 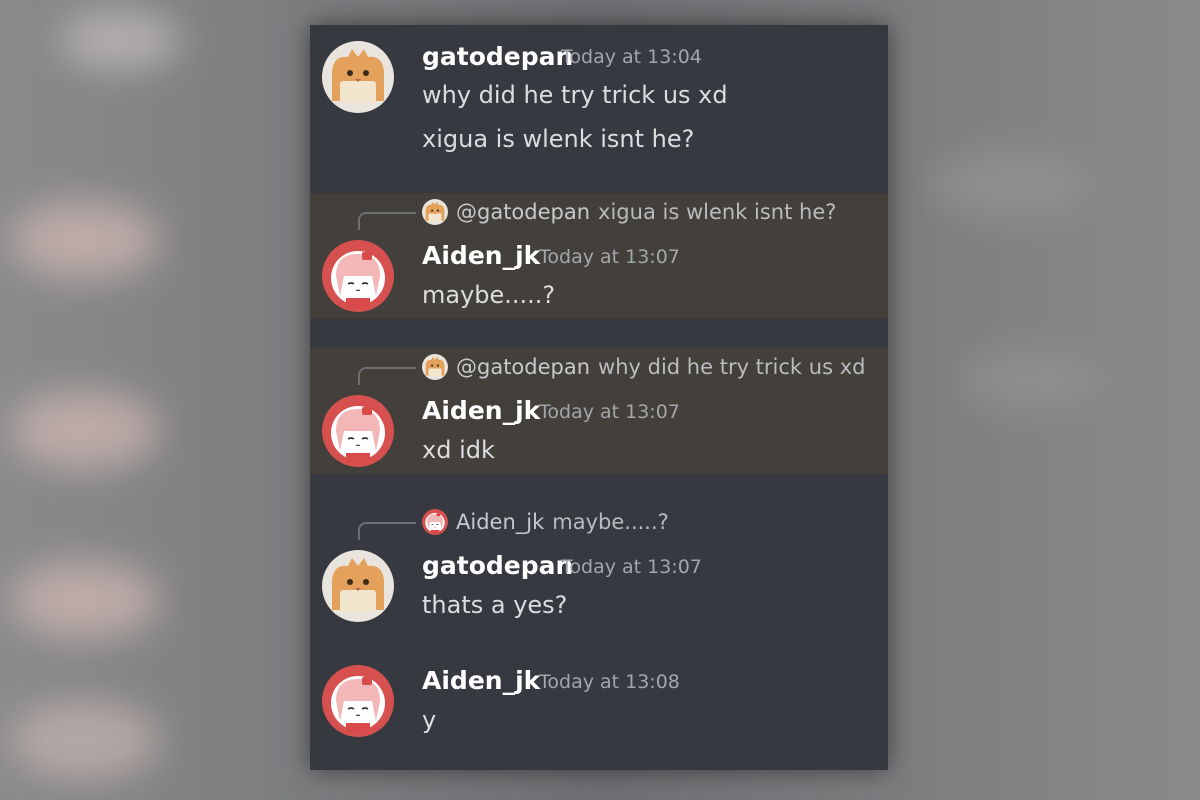 I want to click on reply-preview: @gatodepan xigua is wlenk isnt he?, so click(x=629, y=212).